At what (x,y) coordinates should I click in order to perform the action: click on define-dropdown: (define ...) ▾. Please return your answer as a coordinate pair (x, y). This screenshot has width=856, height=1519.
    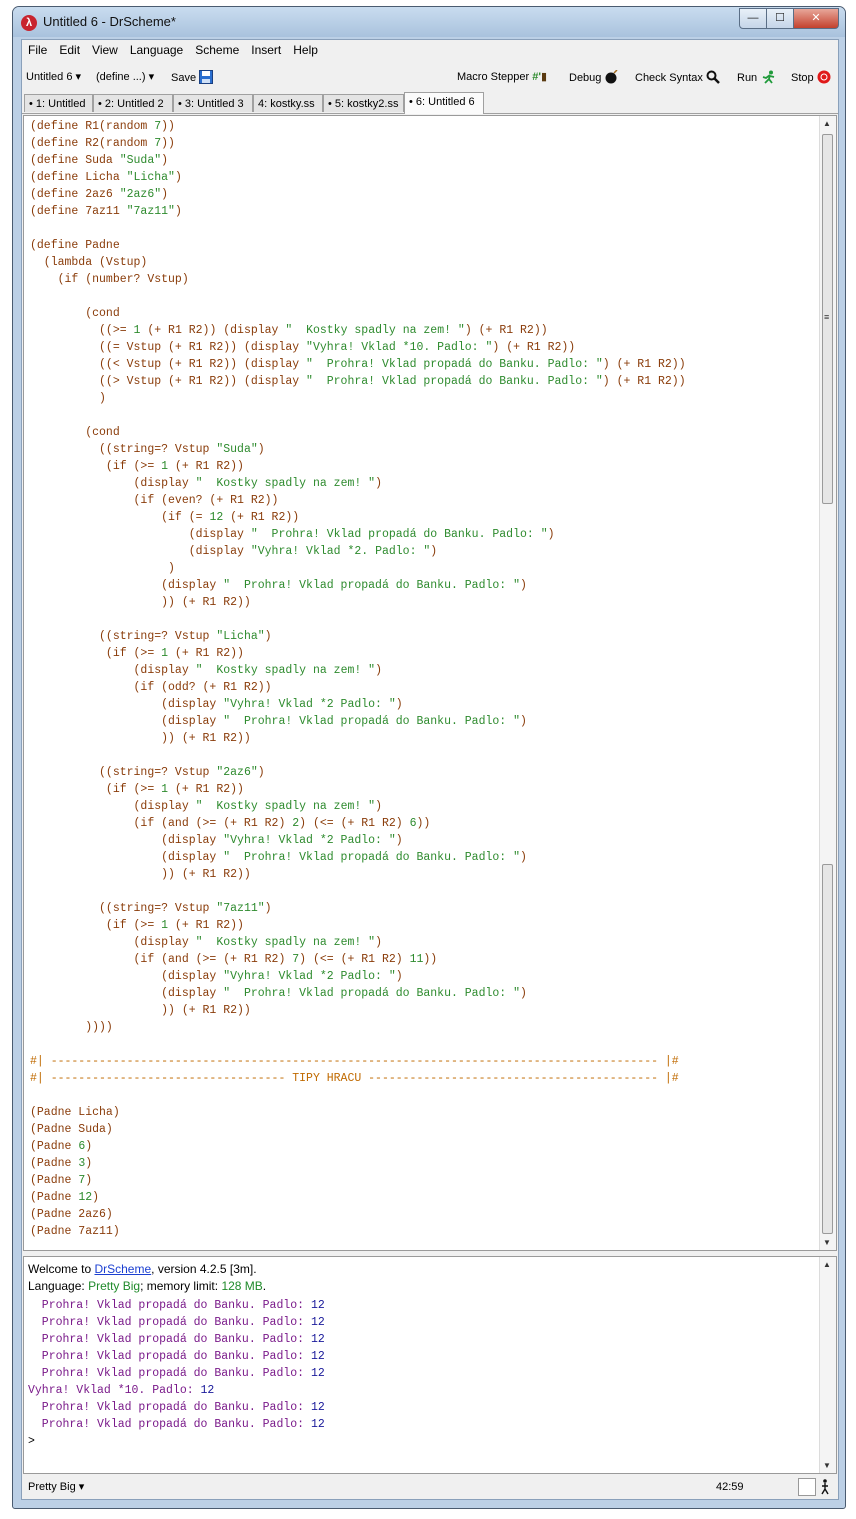
    Looking at the image, I should click on (125, 76).